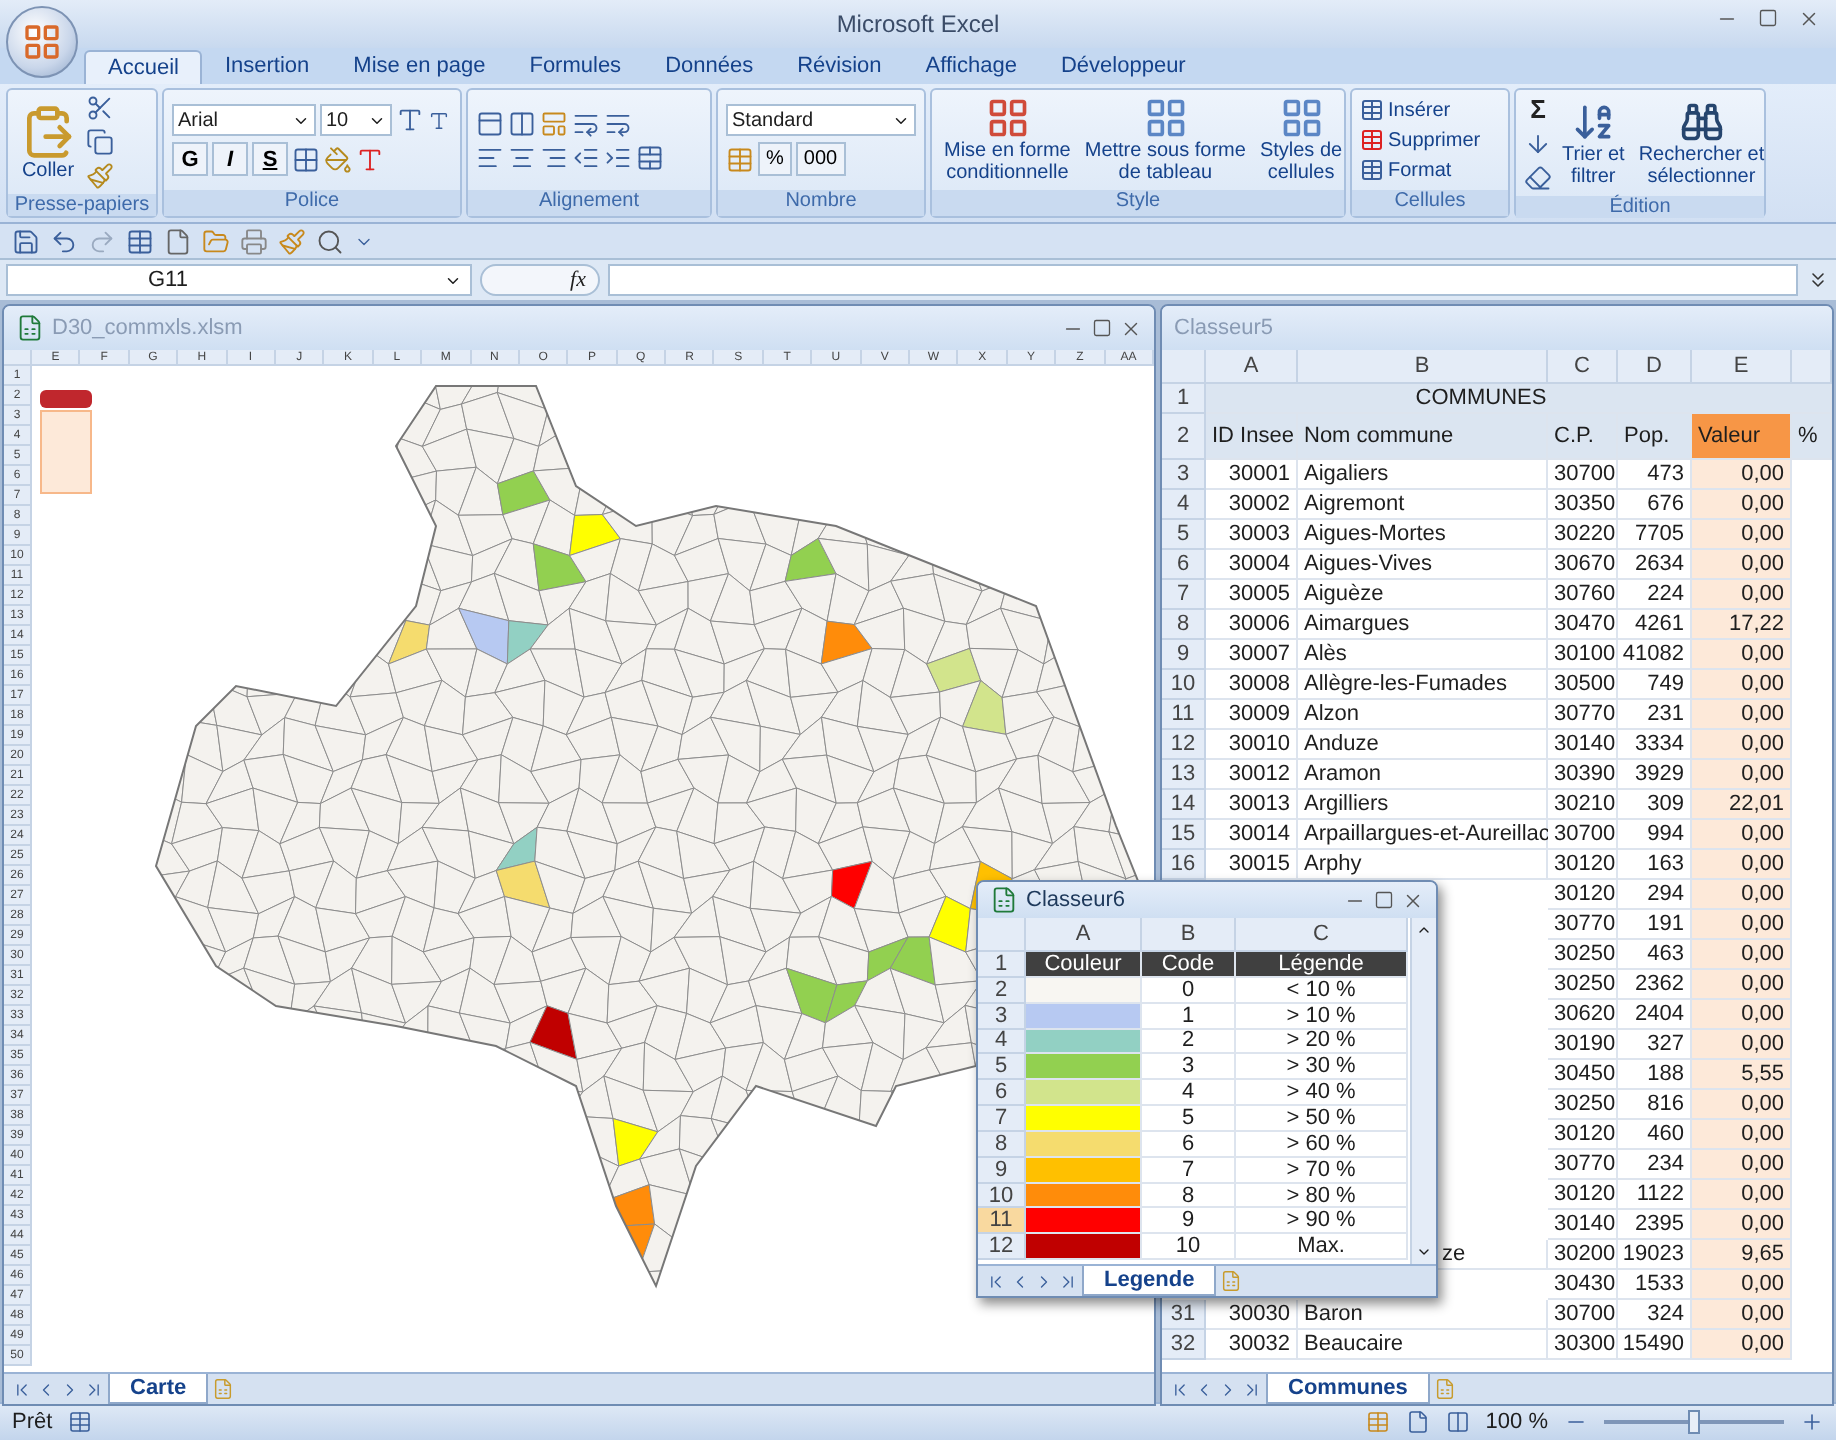 This screenshot has width=1836, height=1440. Describe the element at coordinates (971, 67) in the screenshot. I see `ribbon-tab: Affichage` at that location.